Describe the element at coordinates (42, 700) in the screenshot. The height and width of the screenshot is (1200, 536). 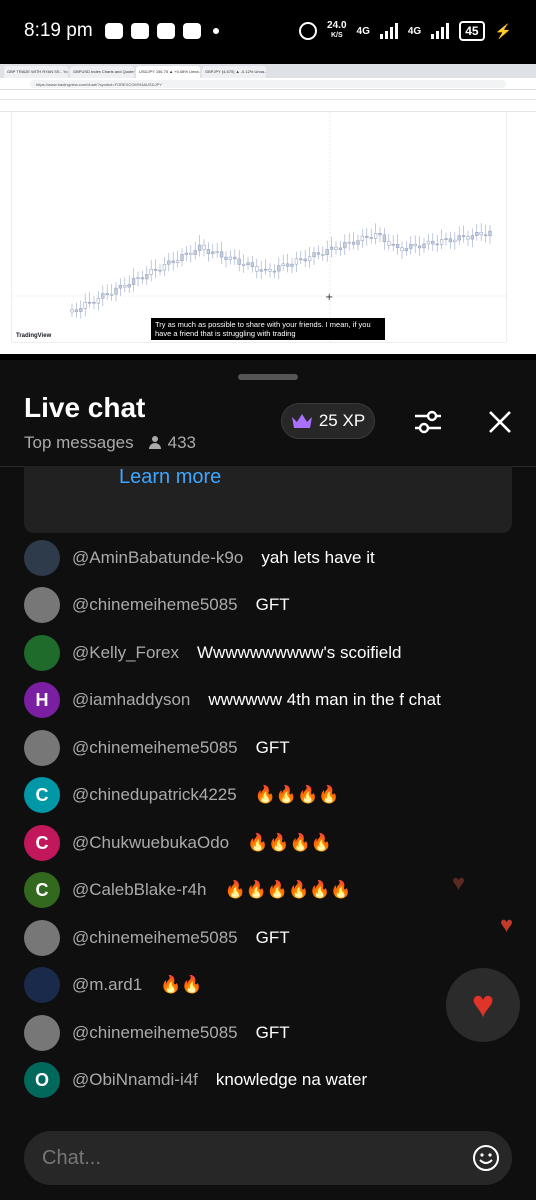
I see `avatar: H` at that location.